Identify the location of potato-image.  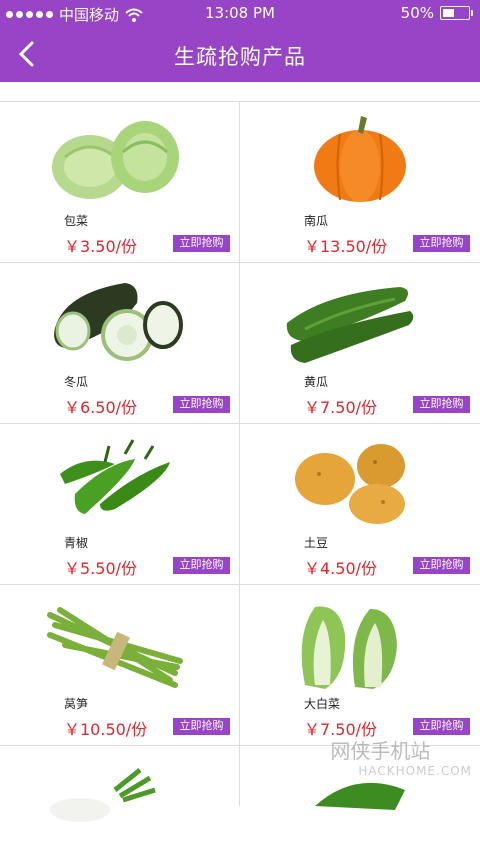
(350, 484).